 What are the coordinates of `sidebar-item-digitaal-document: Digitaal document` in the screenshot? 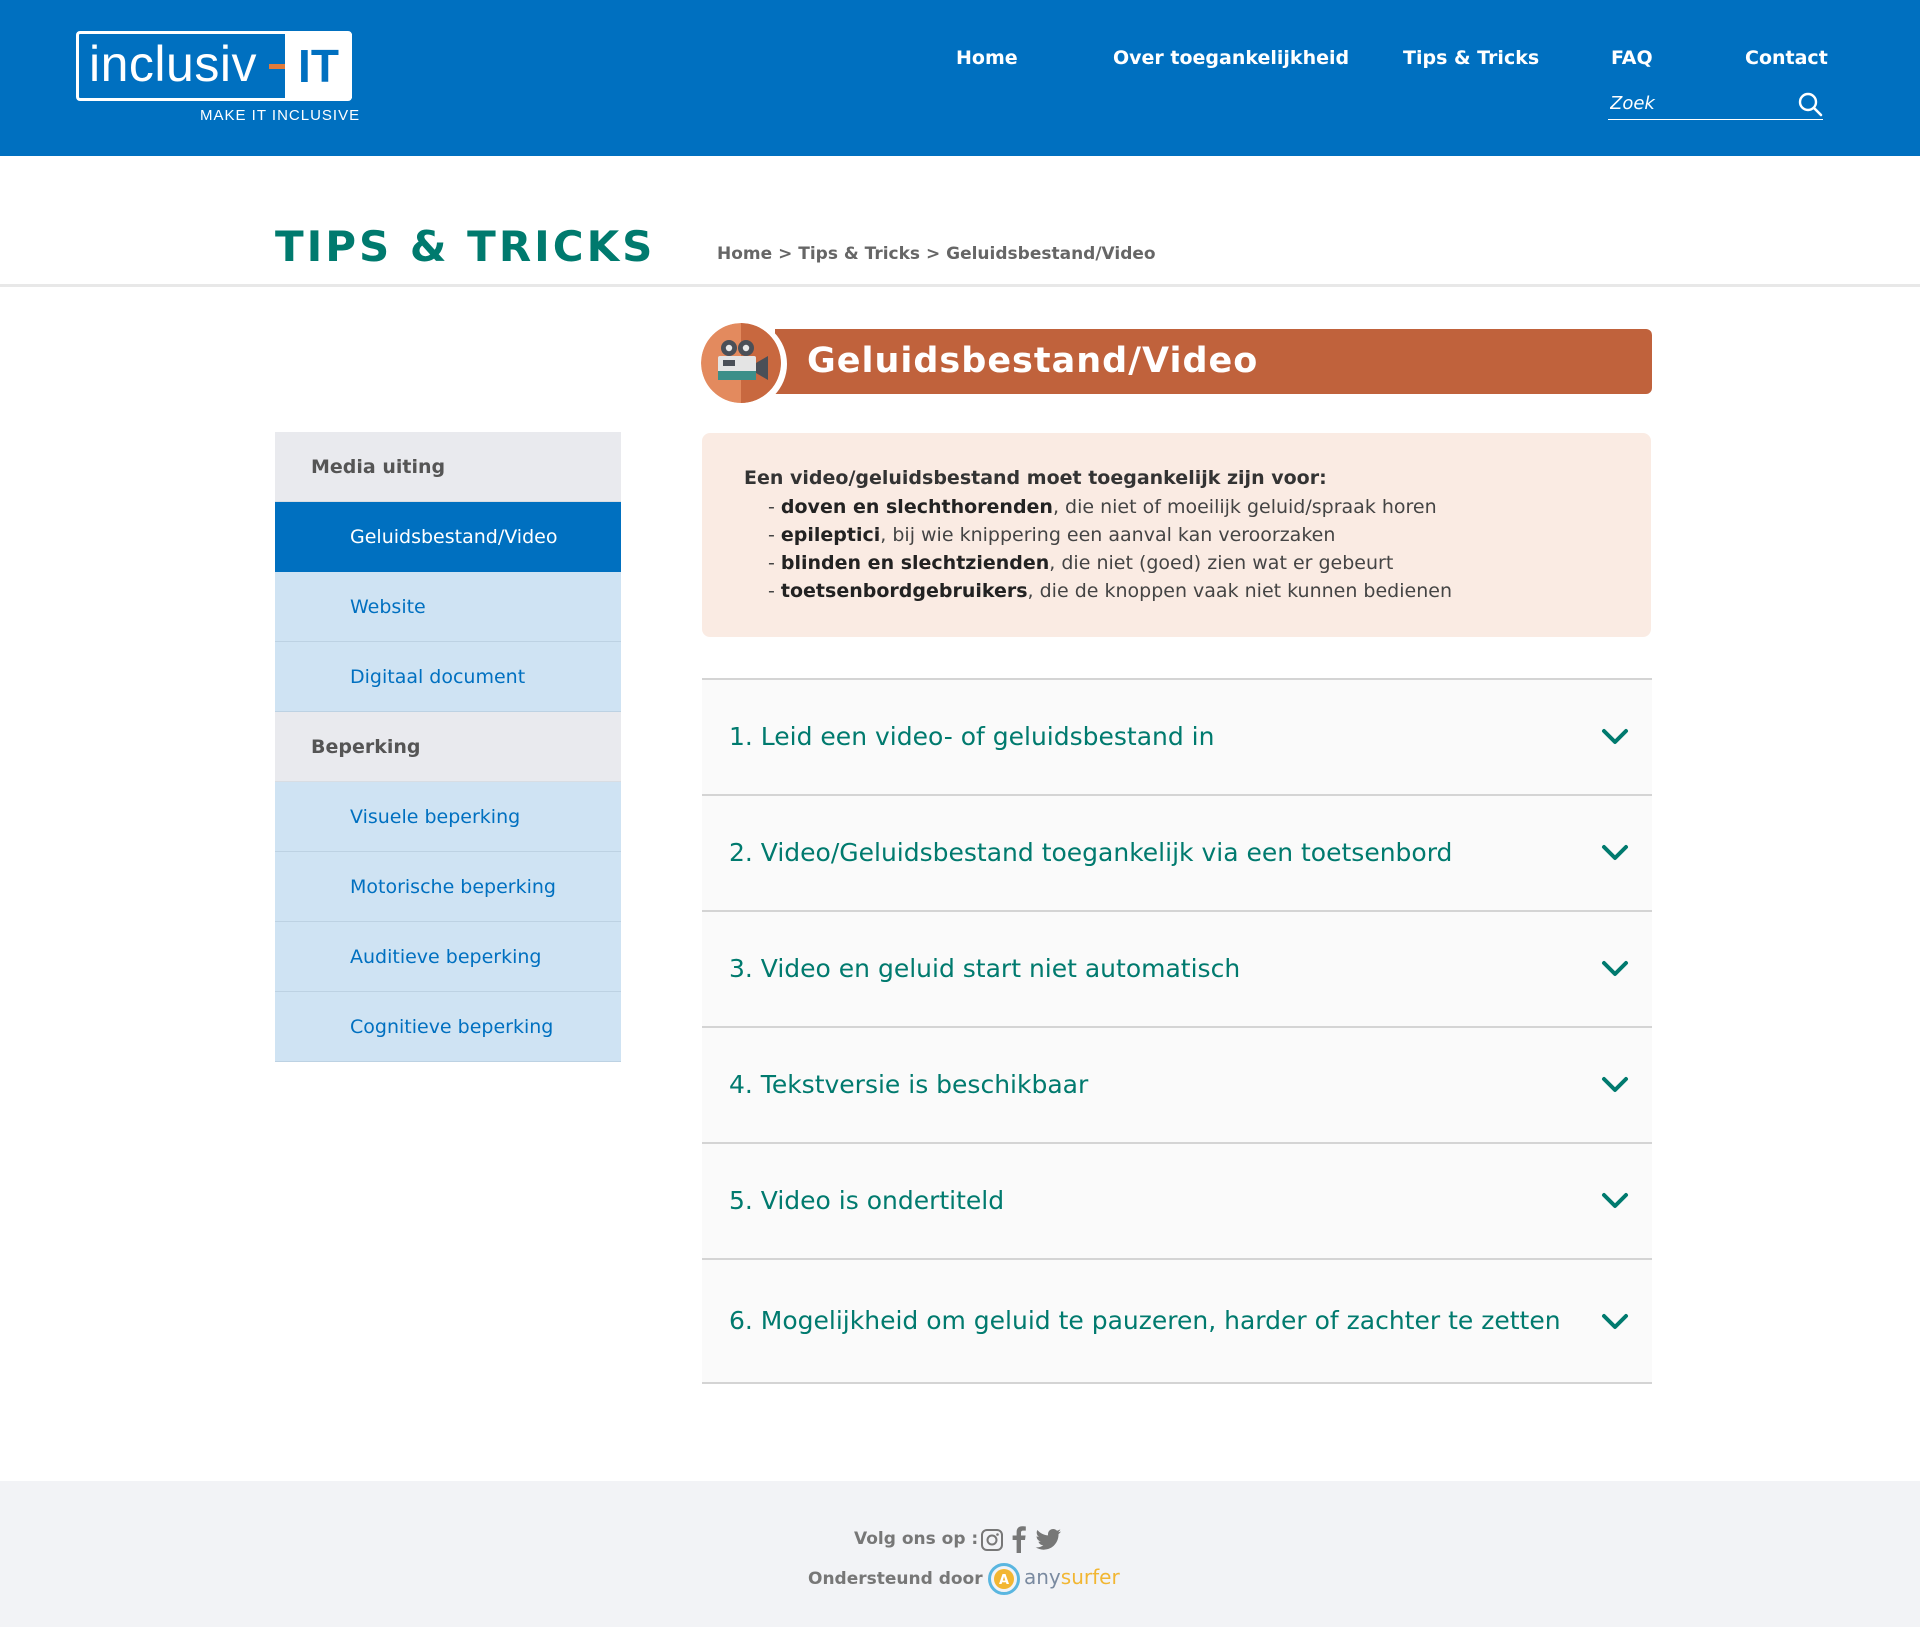 It's located at (448, 677).